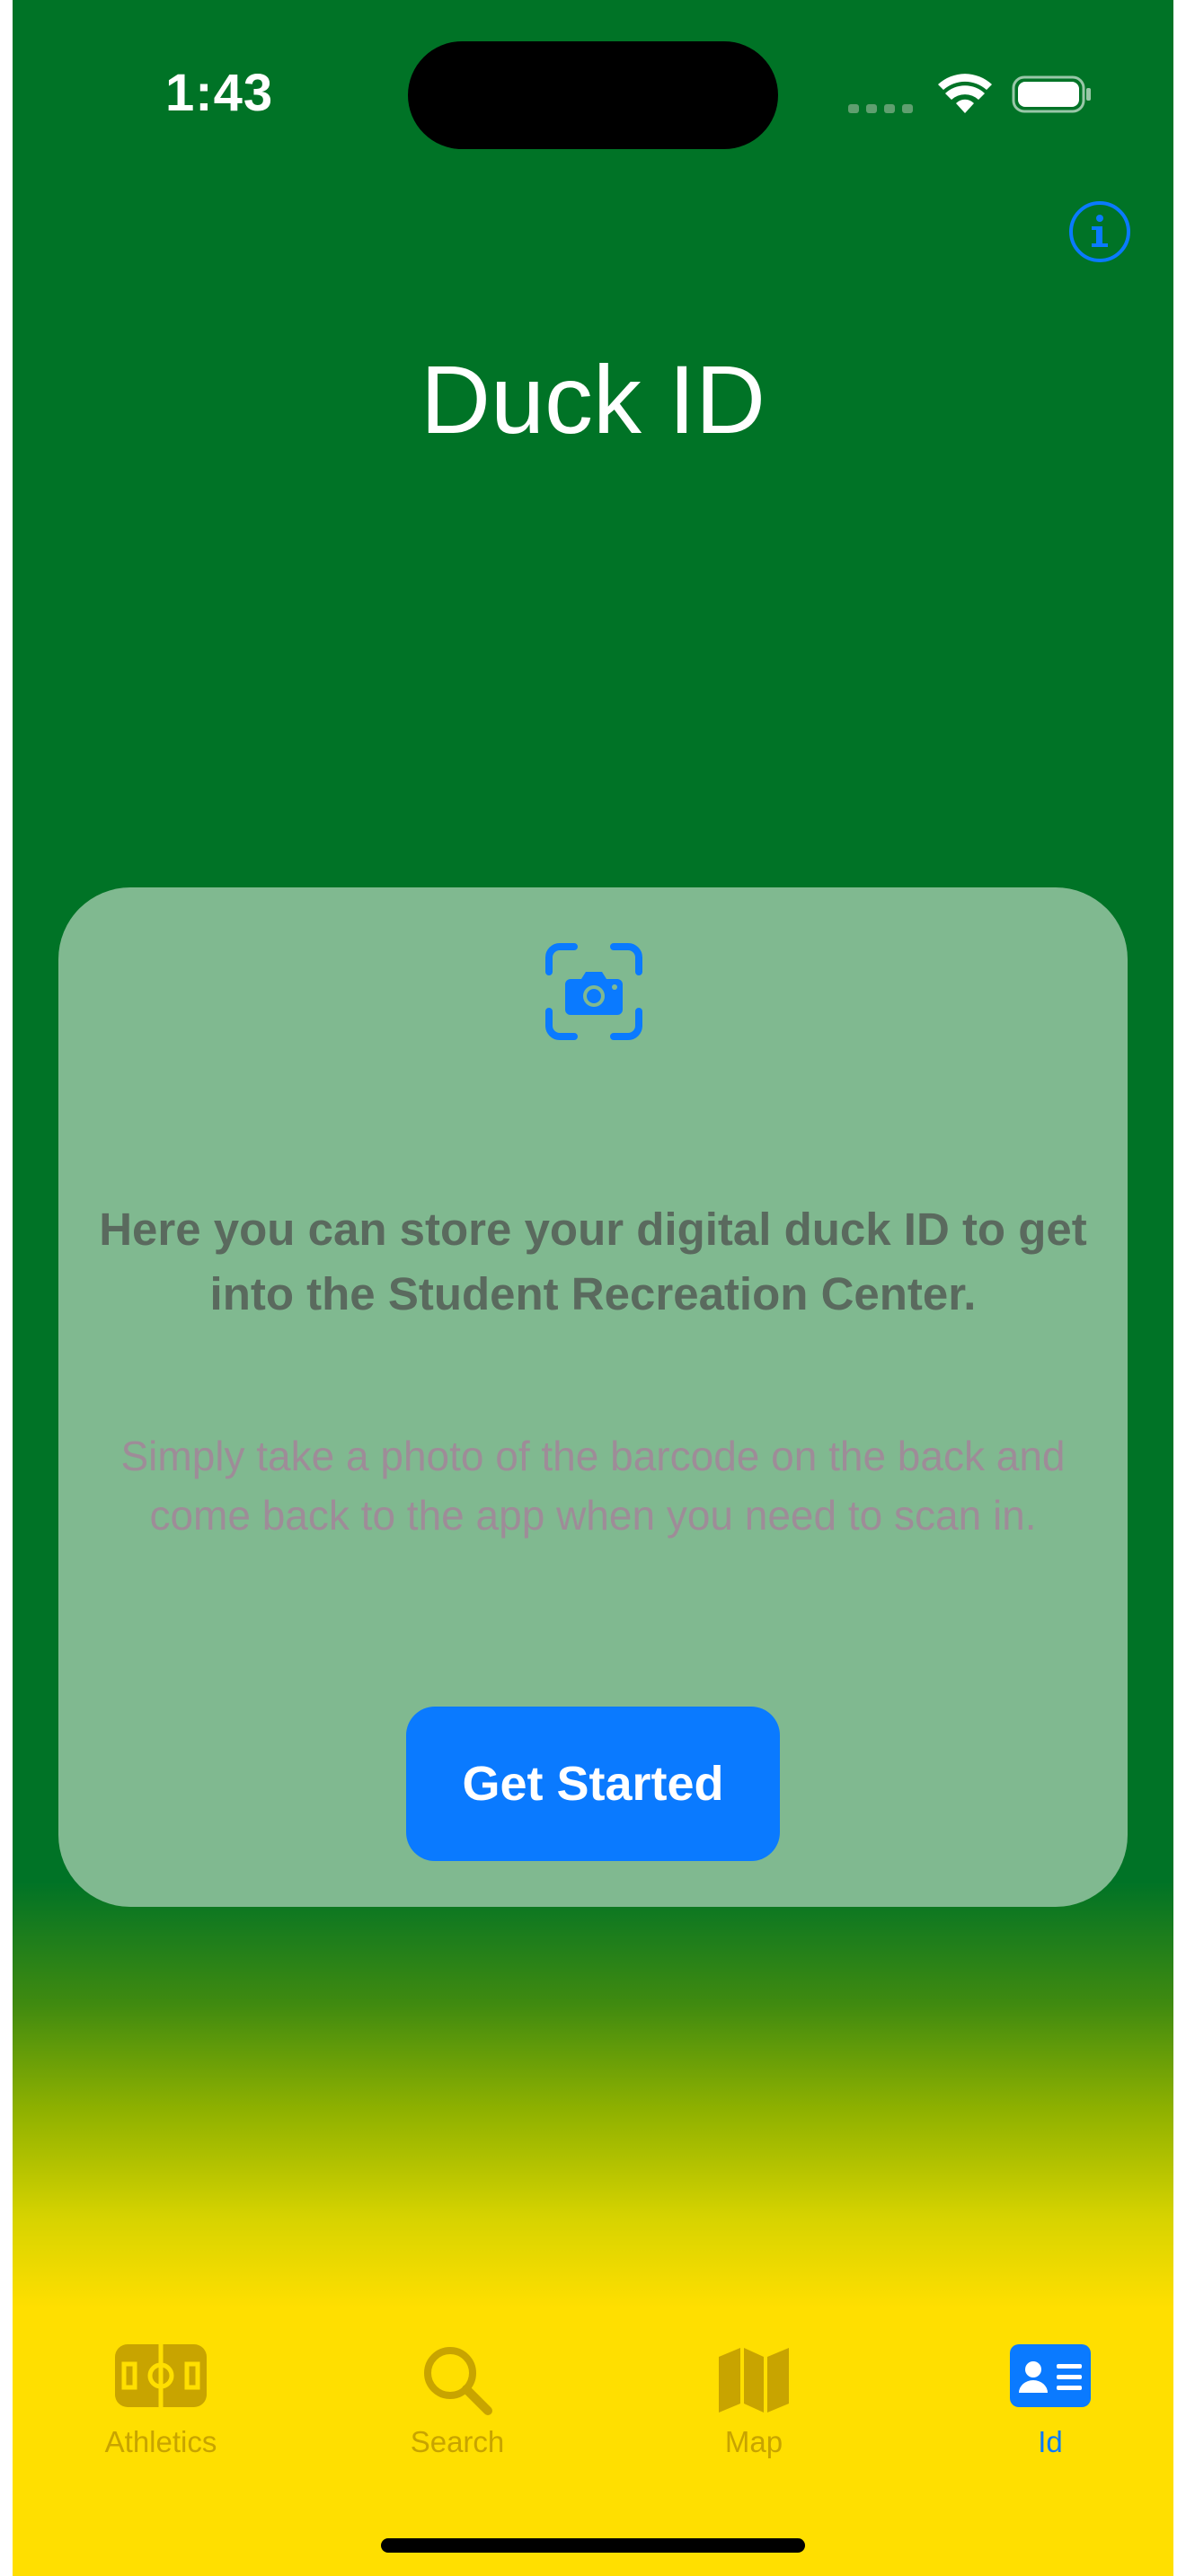  I want to click on camera-viewfinder-icon, so click(593, 991).